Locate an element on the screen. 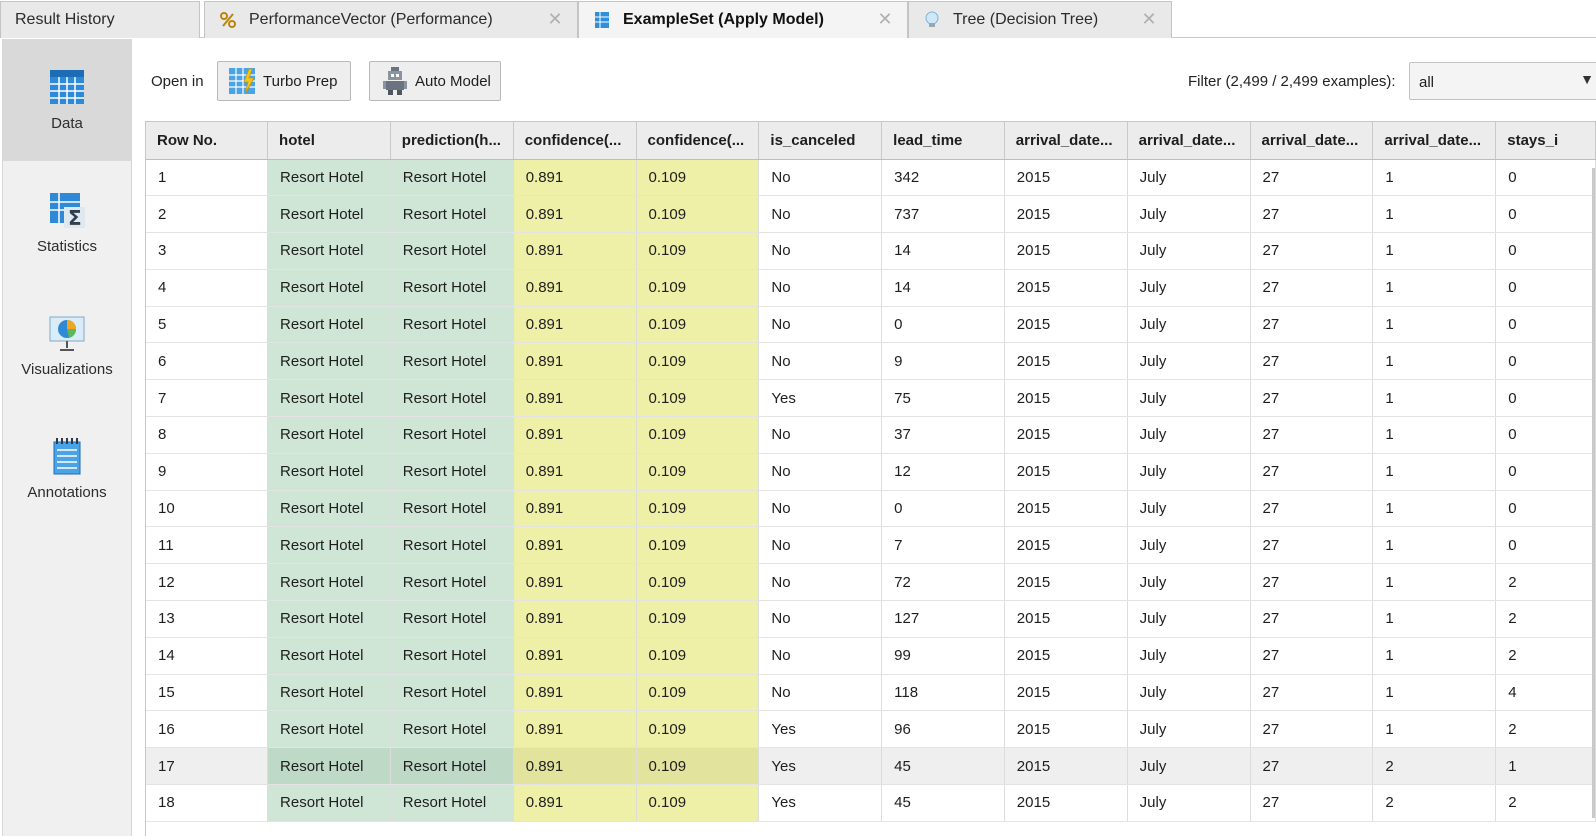 This screenshot has width=1596, height=836. table-cell: 18 is located at coordinates (207, 803).